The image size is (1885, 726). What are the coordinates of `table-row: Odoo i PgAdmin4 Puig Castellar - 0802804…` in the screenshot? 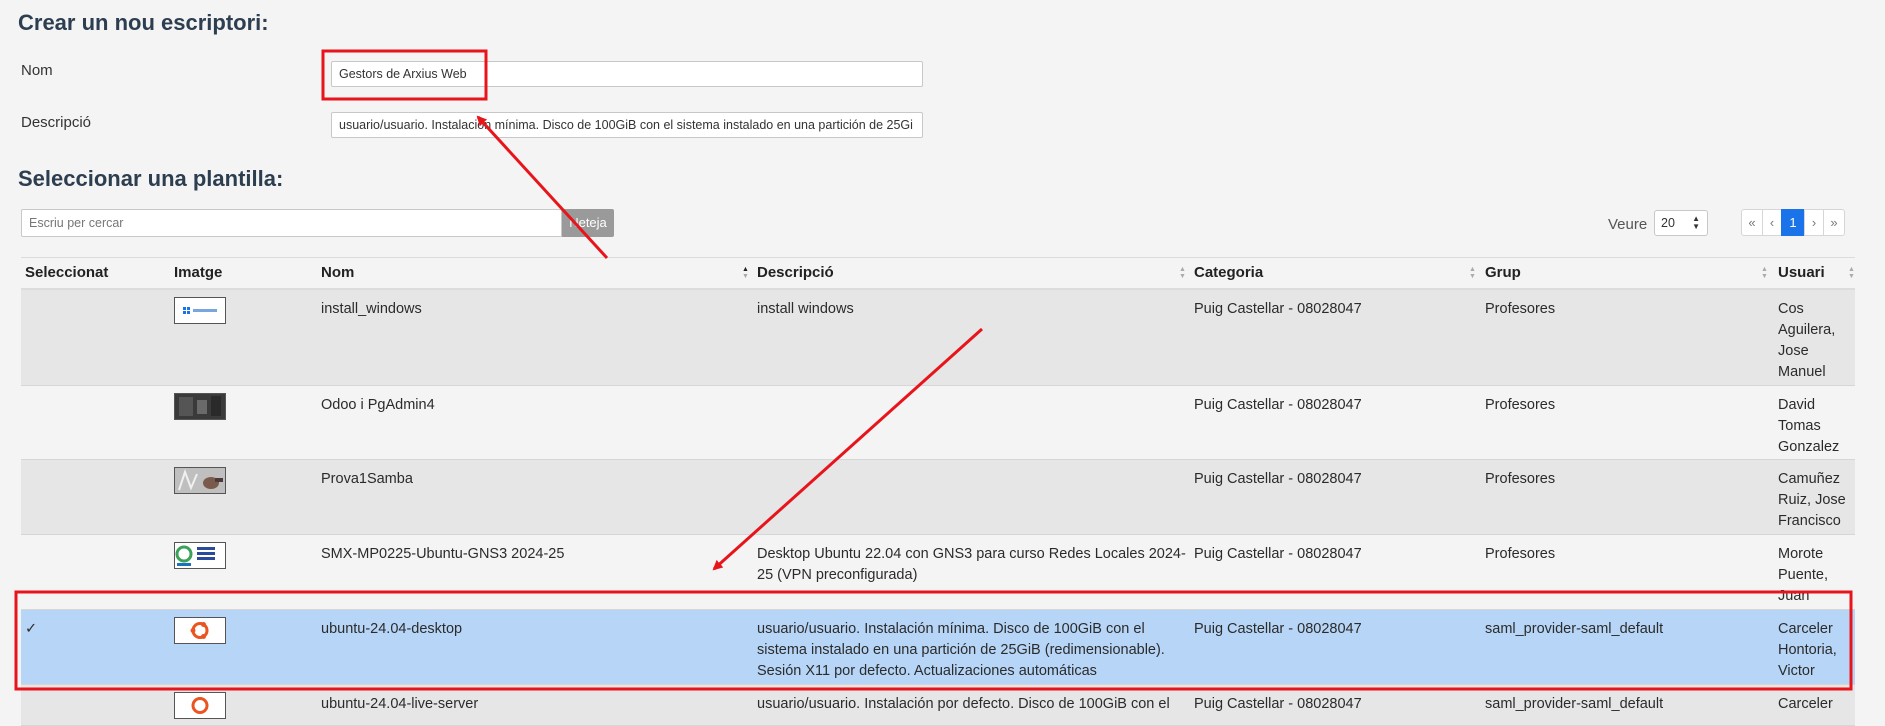 It's located at (938, 423).